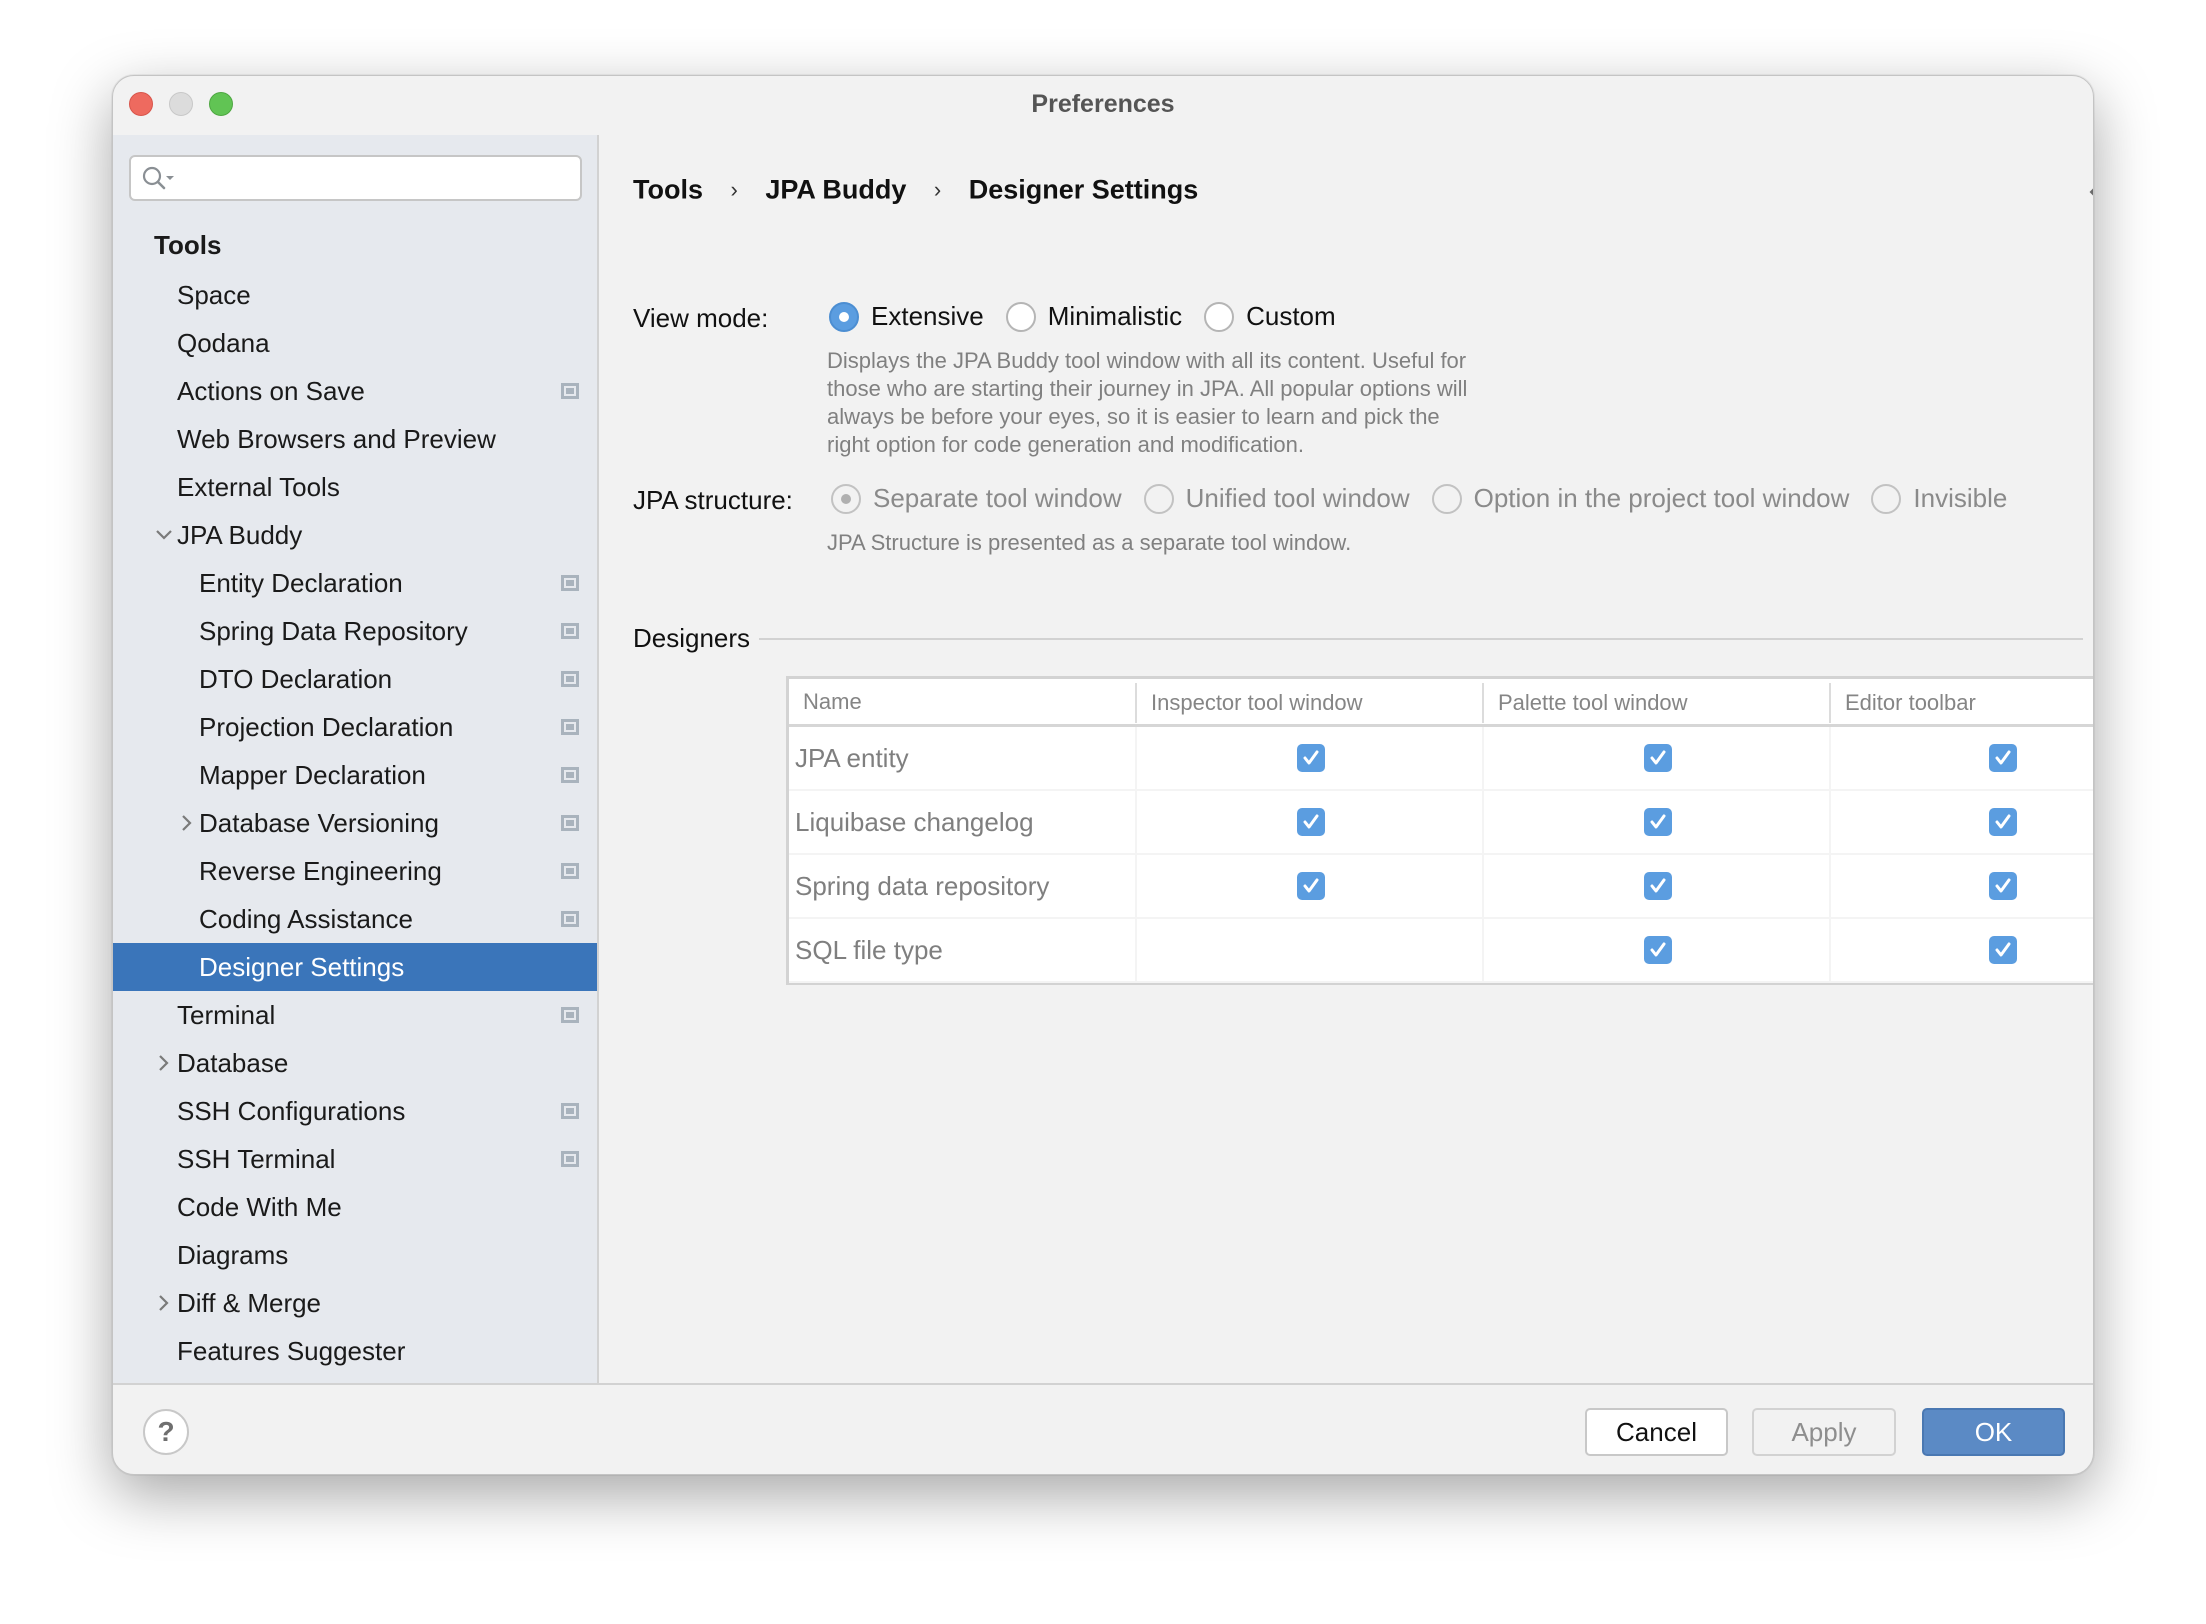  Describe the element at coordinates (2090, 192) in the screenshot. I see `back-button` at that location.